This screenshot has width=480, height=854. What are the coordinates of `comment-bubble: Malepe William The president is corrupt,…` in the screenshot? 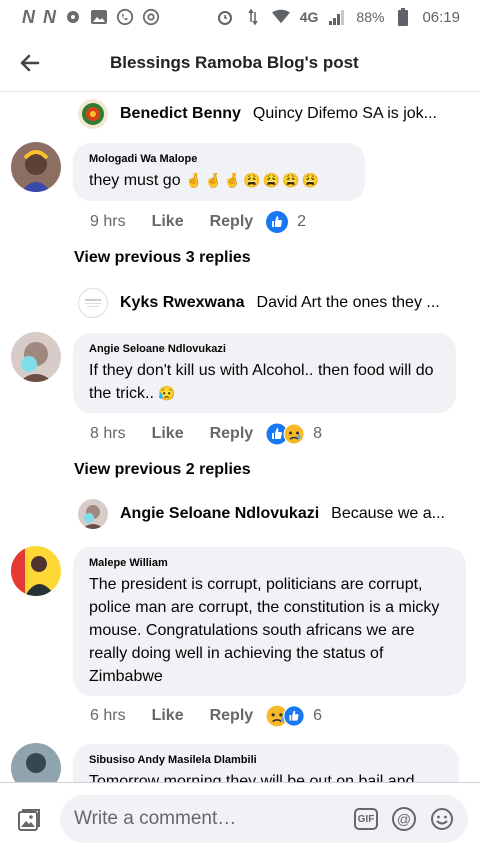 It's located at (269, 621).